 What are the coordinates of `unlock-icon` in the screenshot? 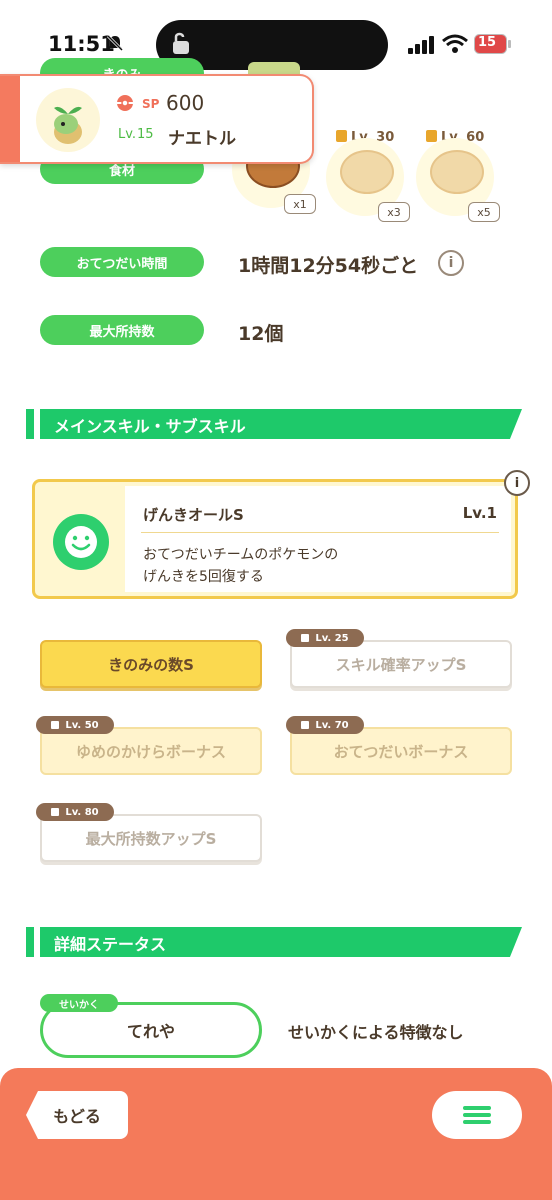 It's located at (181, 43).